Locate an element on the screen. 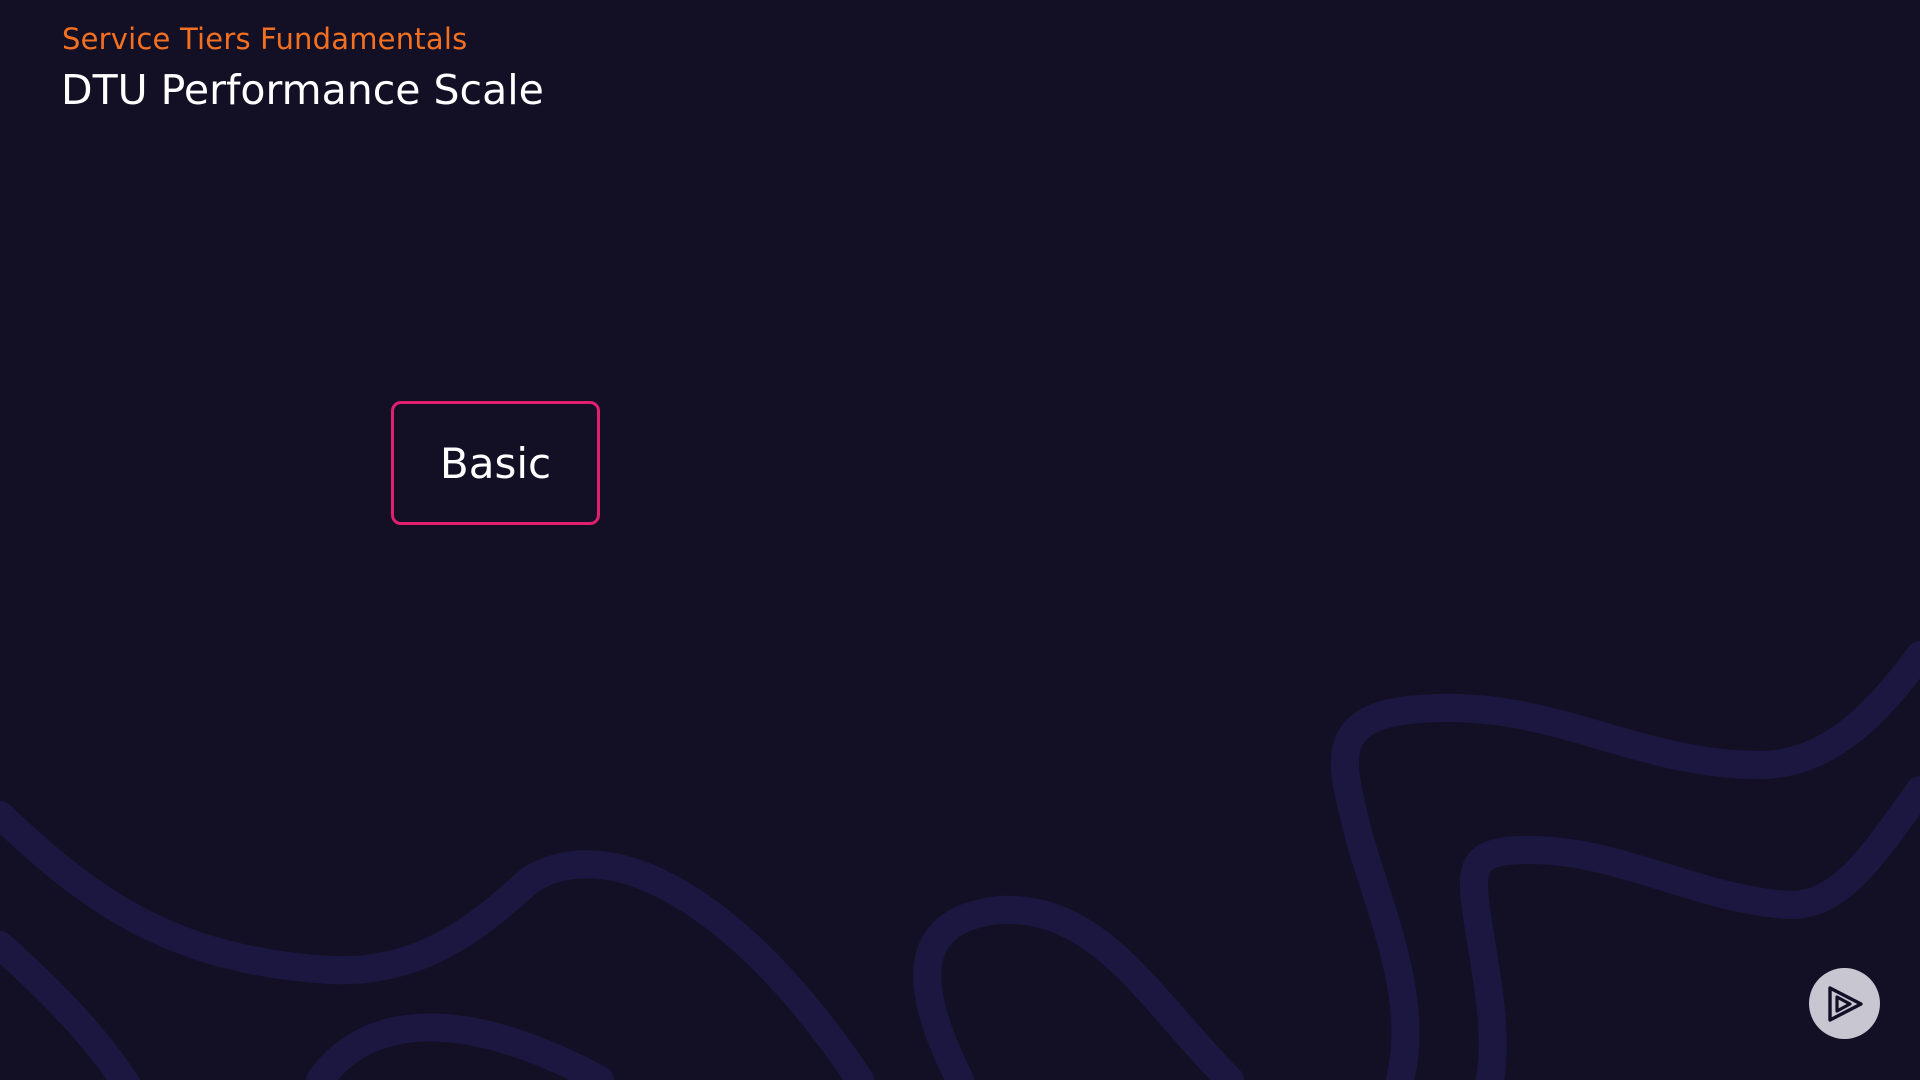 This screenshot has height=1080, width=1920. slide-title: DTU Performance Scale is located at coordinates (302, 90).